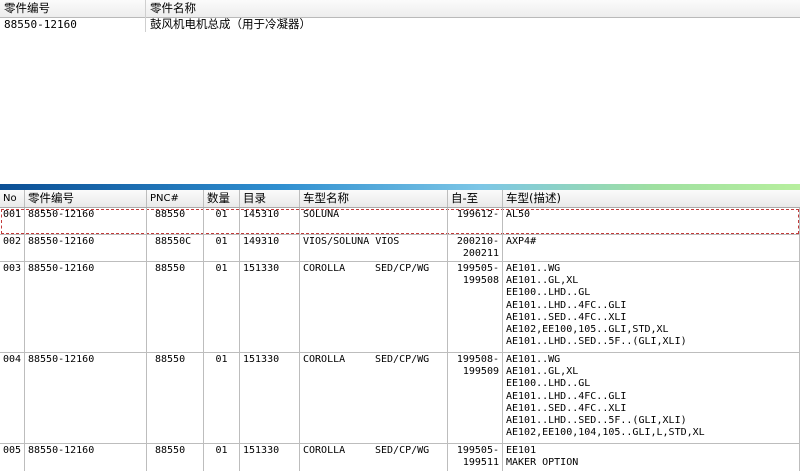 This screenshot has height=471, width=800. Describe the element at coordinates (374, 248) in the screenshot. I see `model-name-cell: VIOS/SOLUNA VIOS` at that location.